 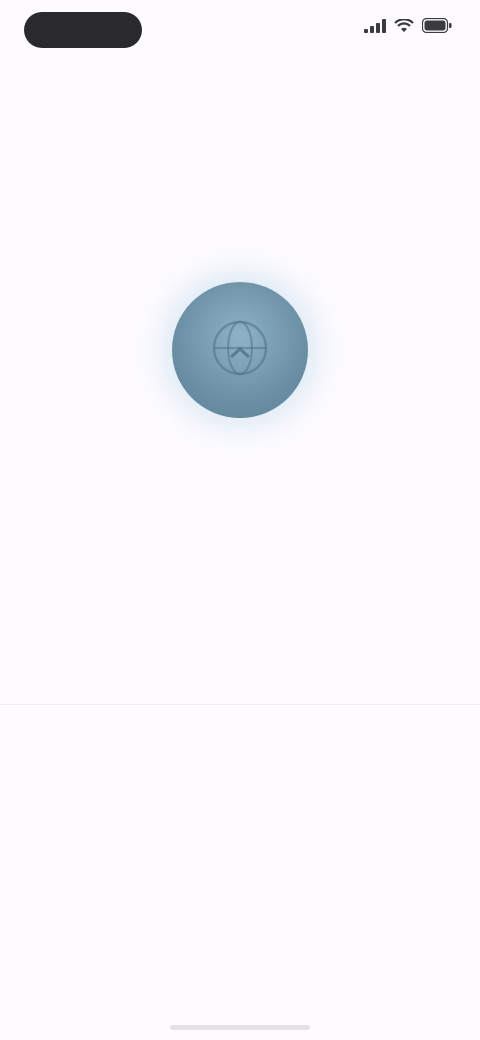 I want to click on globe-icon, so click(x=240, y=350).